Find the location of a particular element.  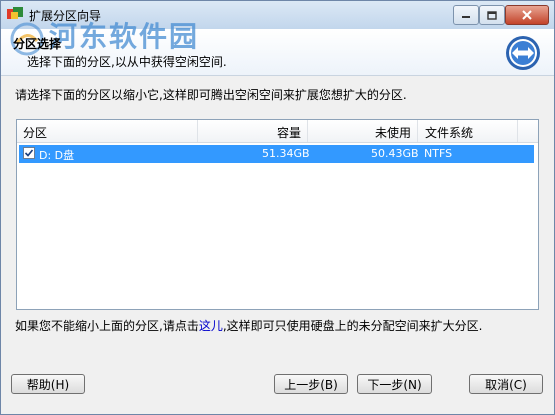

column-partition: 分区 is located at coordinates (35, 132).